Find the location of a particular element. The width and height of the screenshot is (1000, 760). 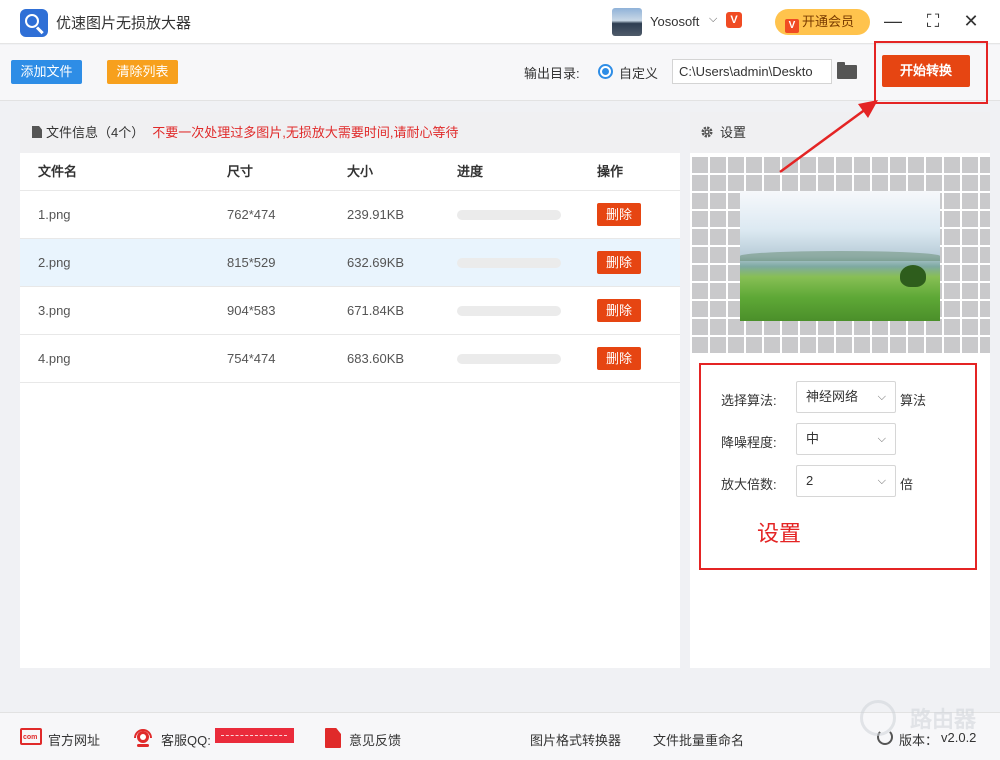

vip-badge-icon: V is located at coordinates (734, 20).